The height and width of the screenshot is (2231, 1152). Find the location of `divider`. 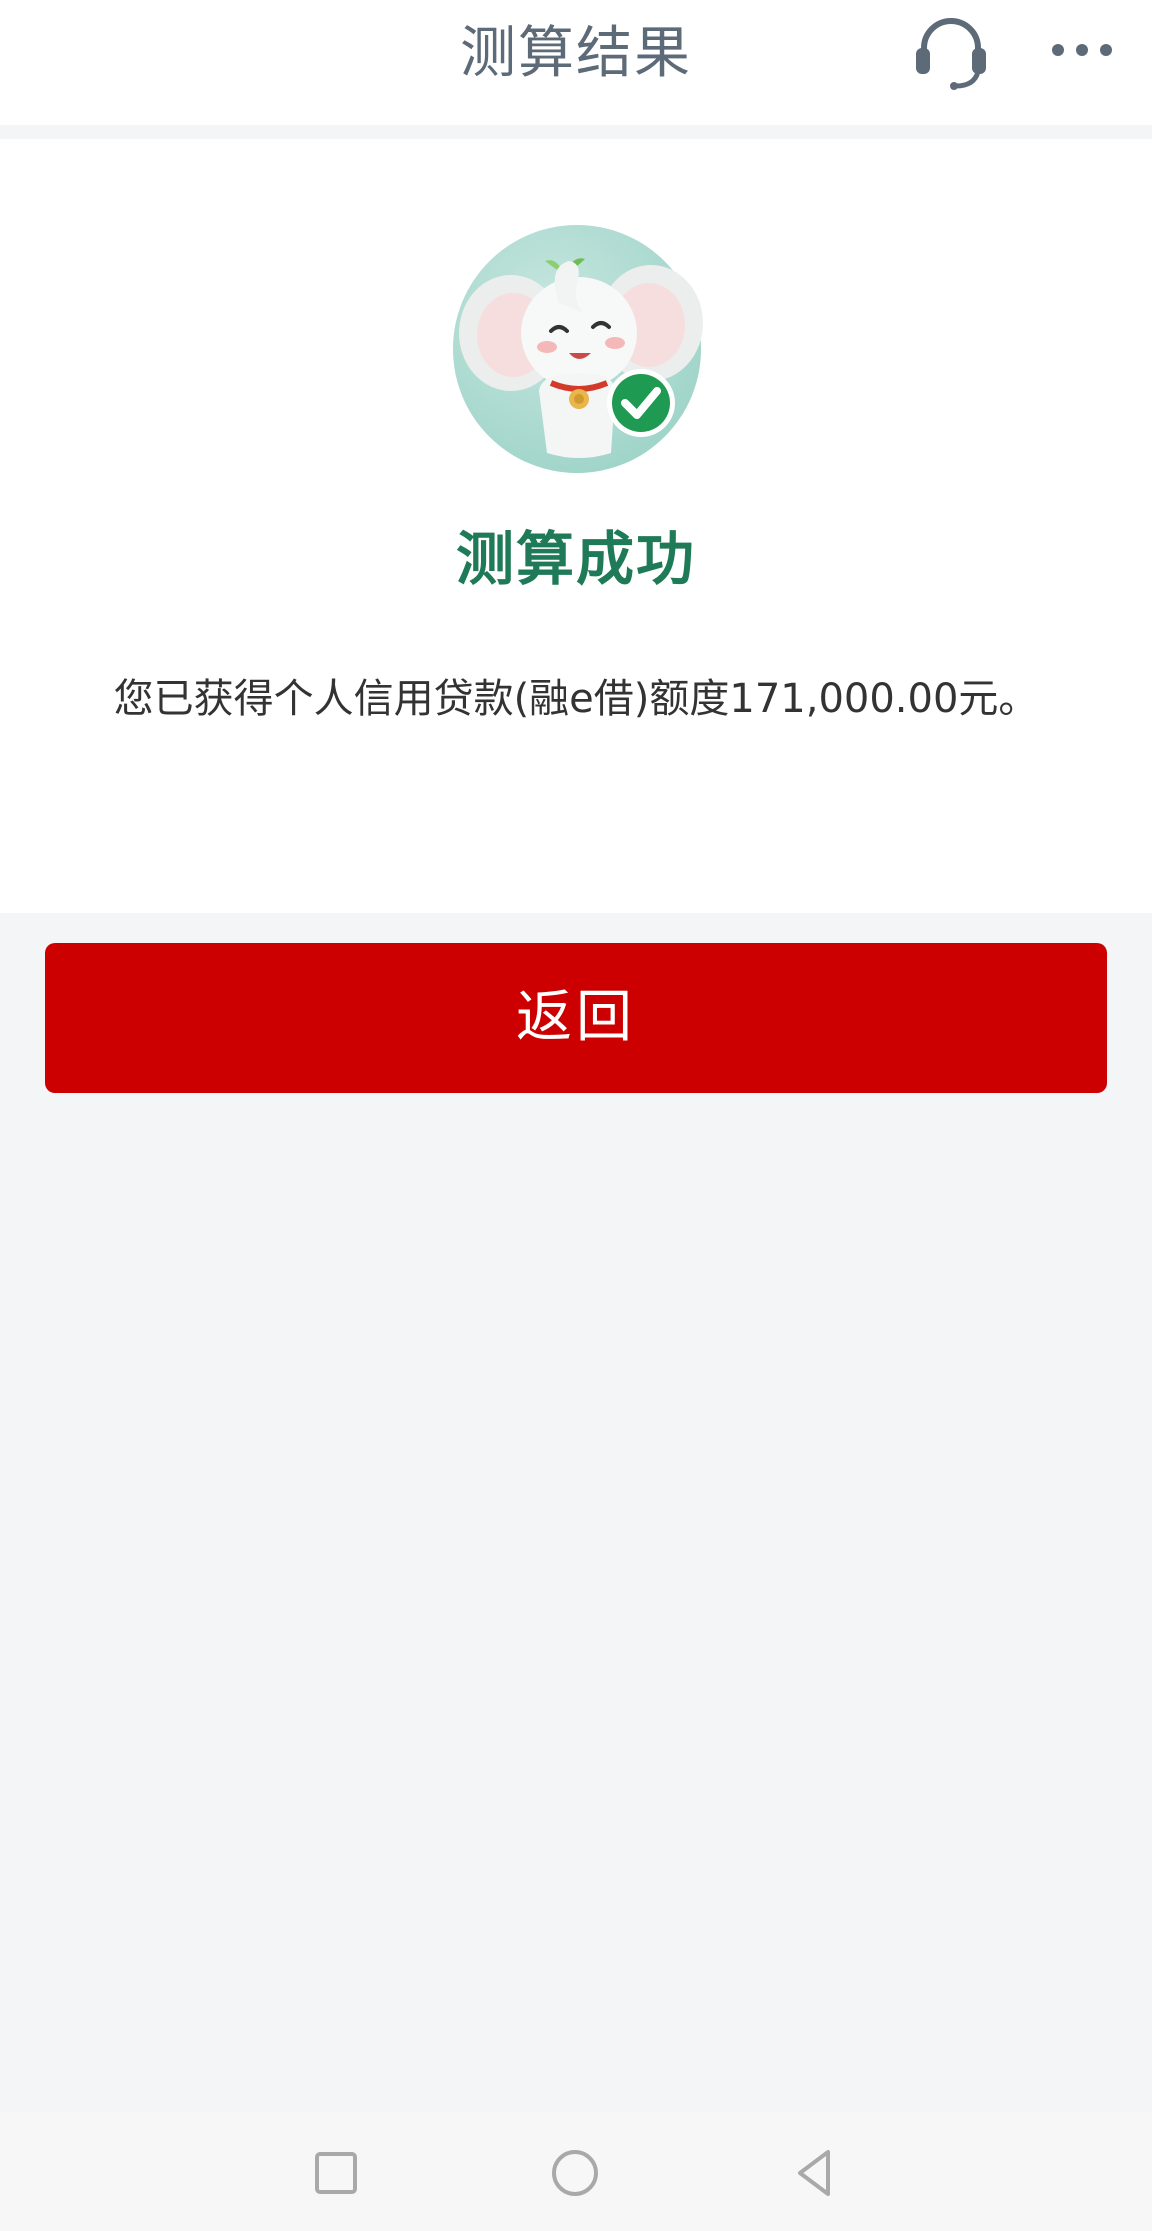

divider is located at coordinates (576, 132).